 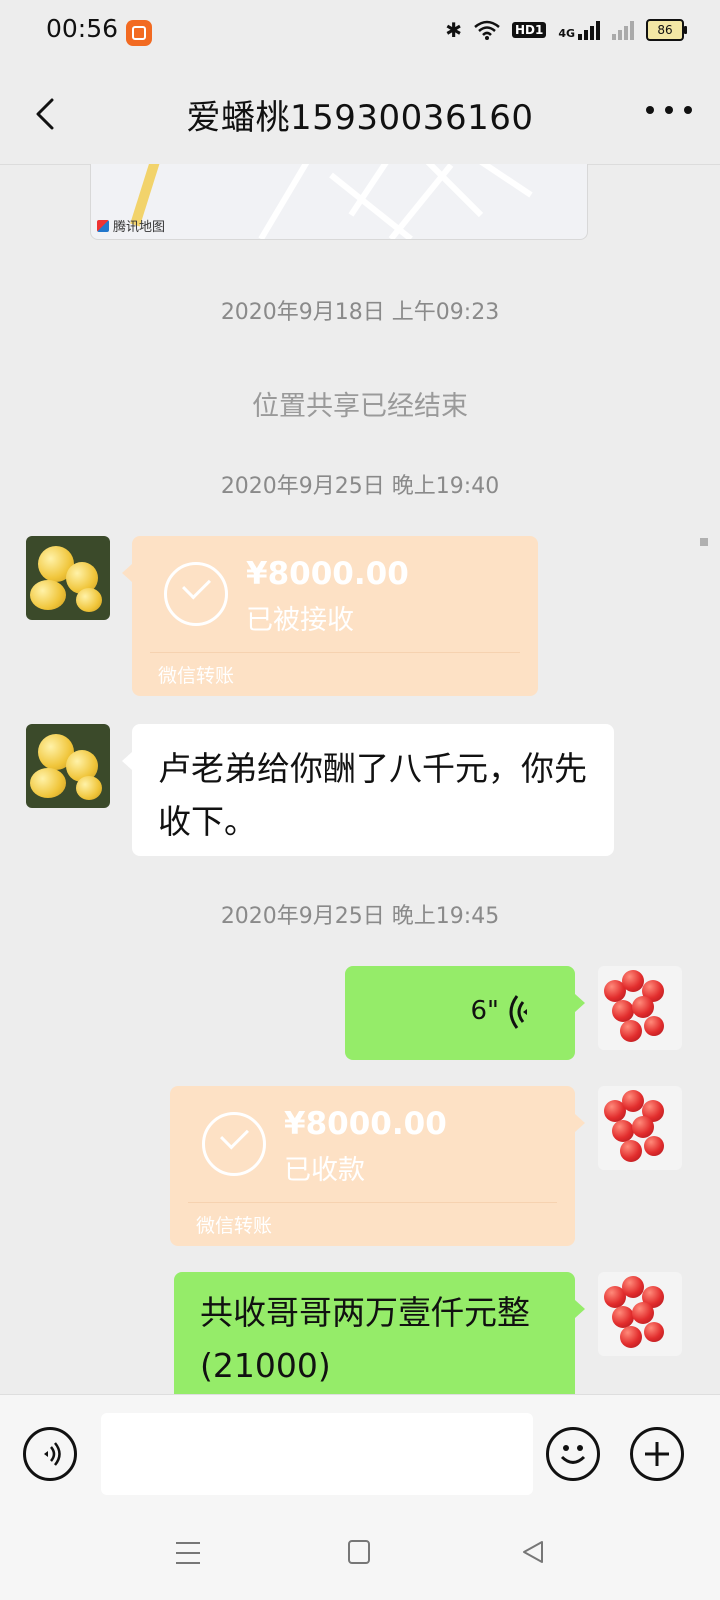 I want to click on transfer-status: 已收款, so click(x=324, y=1170).